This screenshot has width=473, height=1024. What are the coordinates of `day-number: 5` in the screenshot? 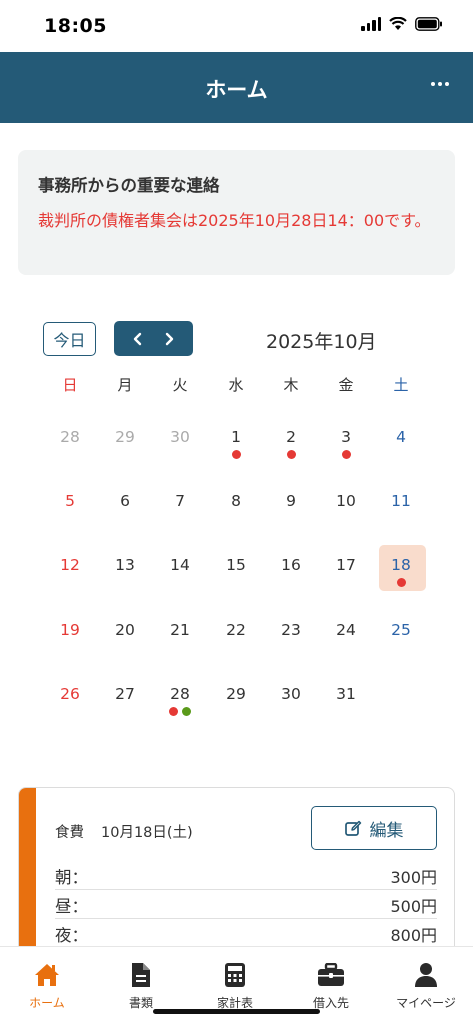 It's located at (70, 501).